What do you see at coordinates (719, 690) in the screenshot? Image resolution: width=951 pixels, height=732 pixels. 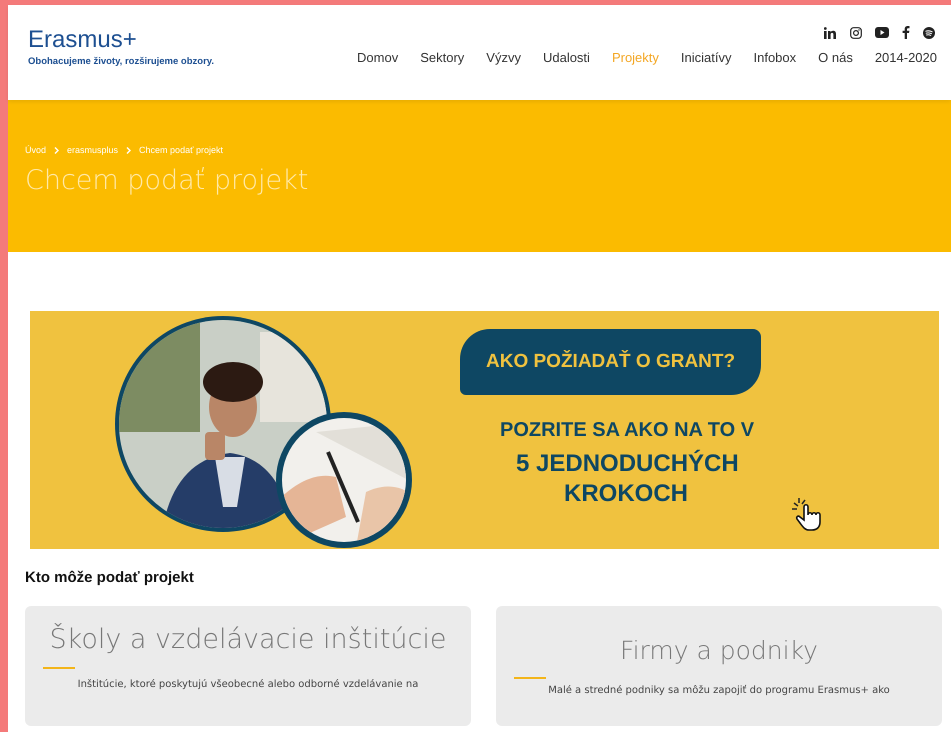 I see `card-description: Malé a stredné podniky sa môžu zapojiť do programu Erasmus+ ako` at bounding box center [719, 690].